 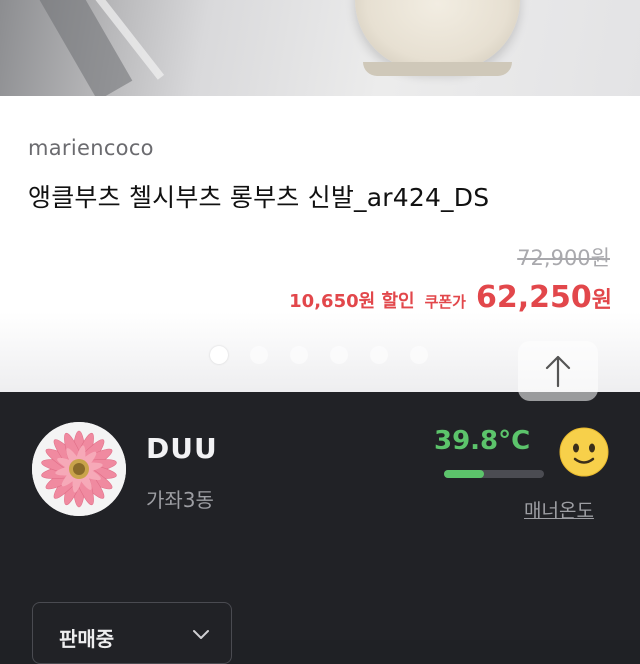 I want to click on original-price: 72,900원, so click(x=563, y=258).